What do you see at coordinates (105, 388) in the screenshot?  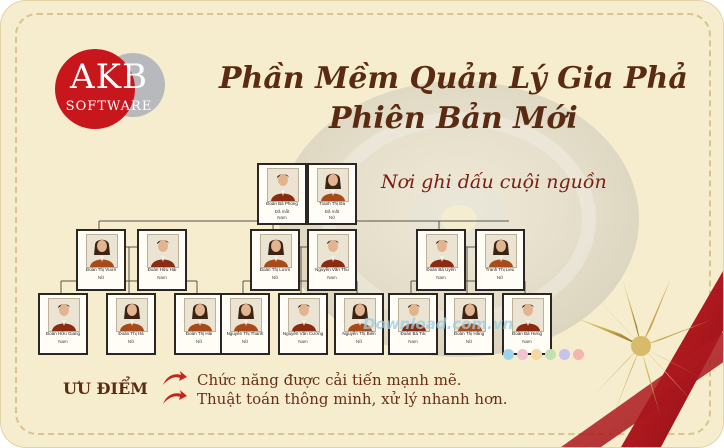 I see `advantages-heading: ƯU ĐIỂM` at bounding box center [105, 388].